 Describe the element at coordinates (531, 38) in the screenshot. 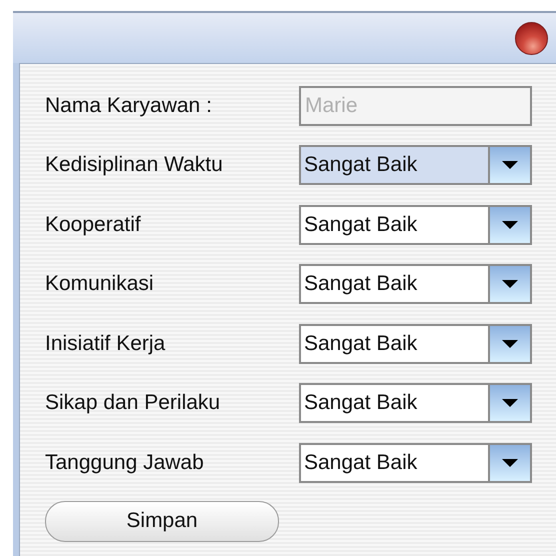

I see `close-button` at that location.